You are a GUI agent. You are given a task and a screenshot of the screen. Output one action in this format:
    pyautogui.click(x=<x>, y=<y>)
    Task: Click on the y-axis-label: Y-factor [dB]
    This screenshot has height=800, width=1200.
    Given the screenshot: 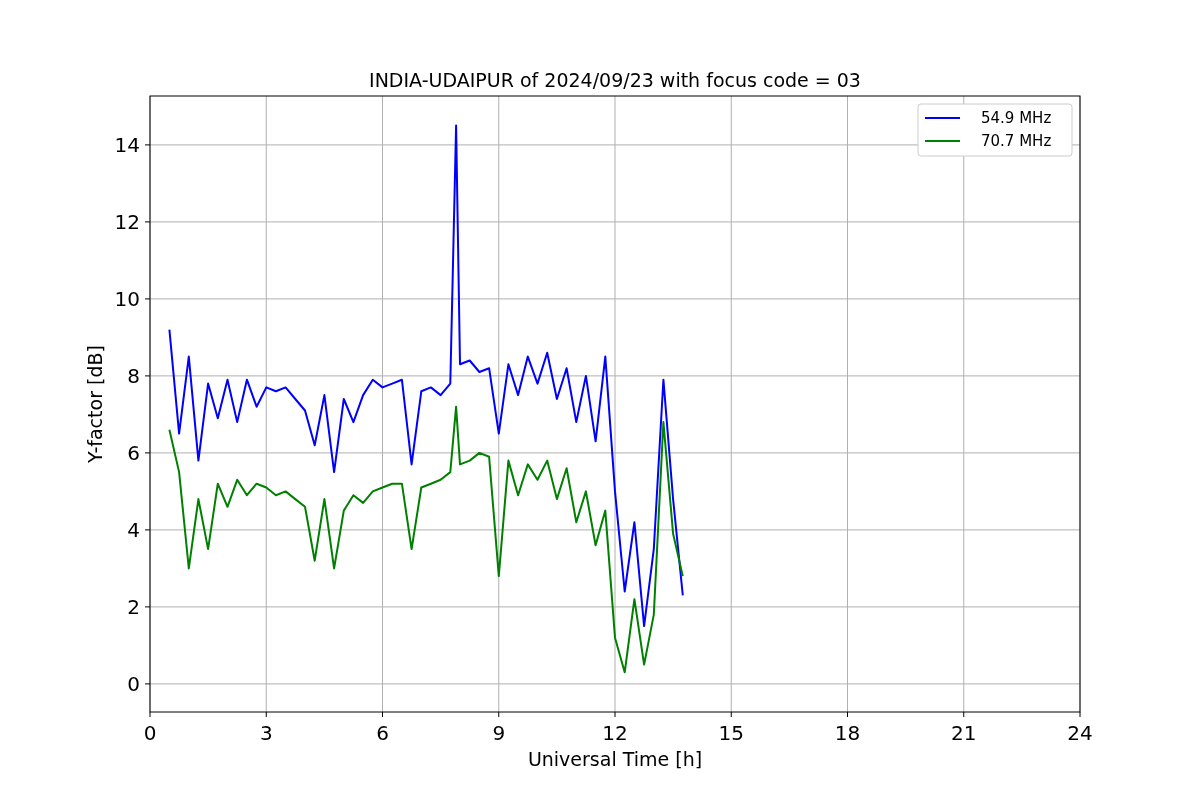 What is the action you would take?
    pyautogui.click(x=95, y=404)
    